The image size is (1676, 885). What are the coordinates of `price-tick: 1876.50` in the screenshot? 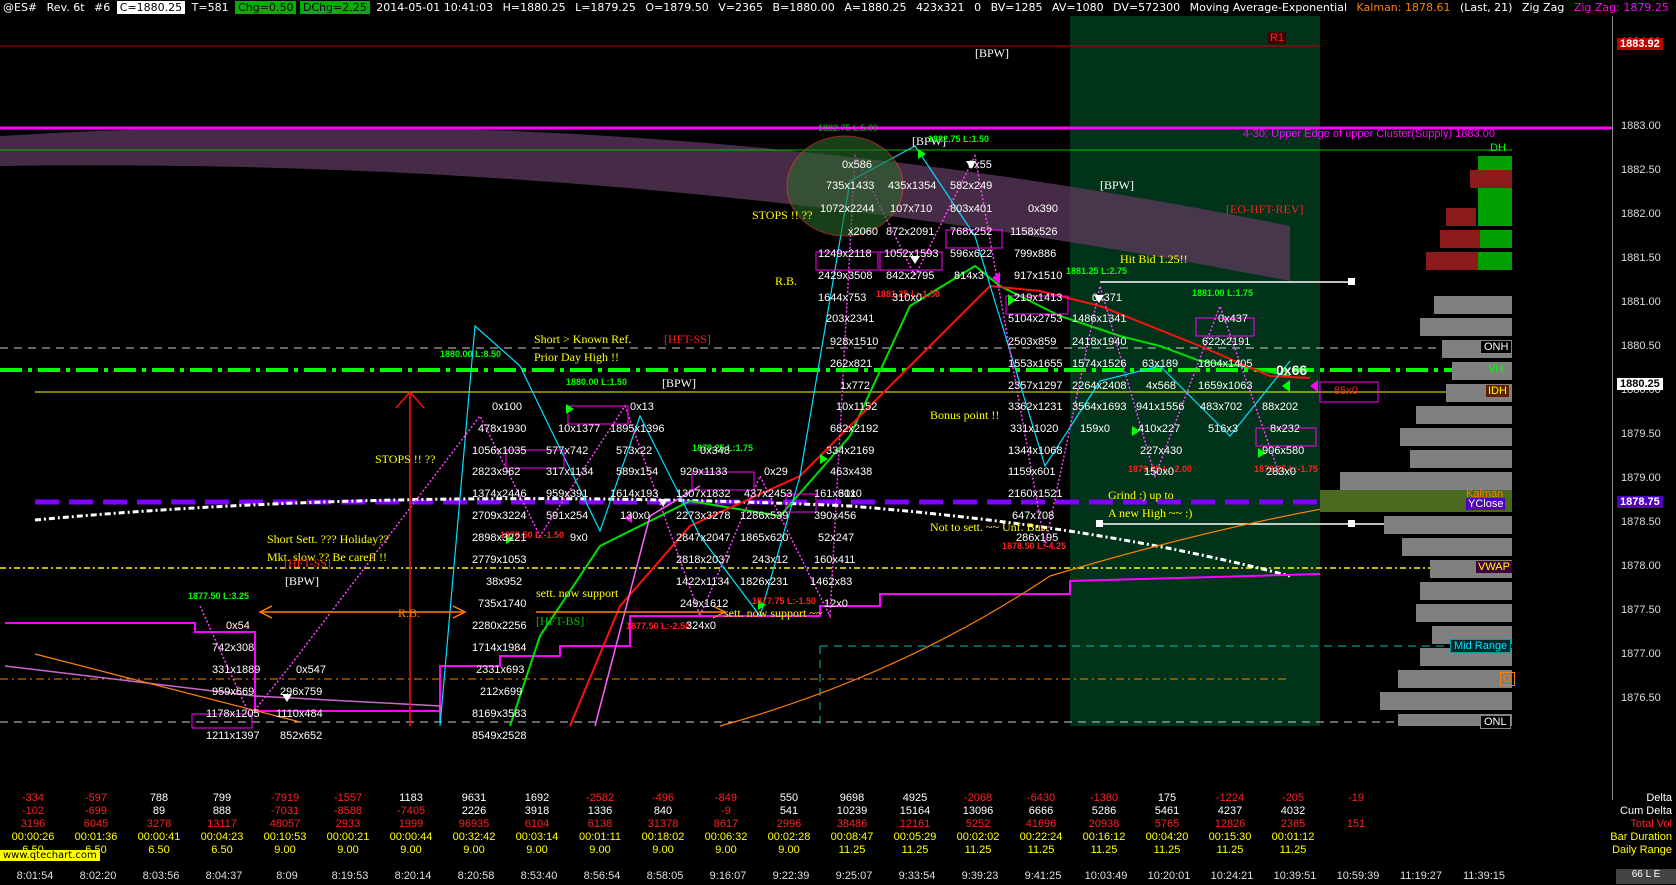 It's located at (1641, 698).